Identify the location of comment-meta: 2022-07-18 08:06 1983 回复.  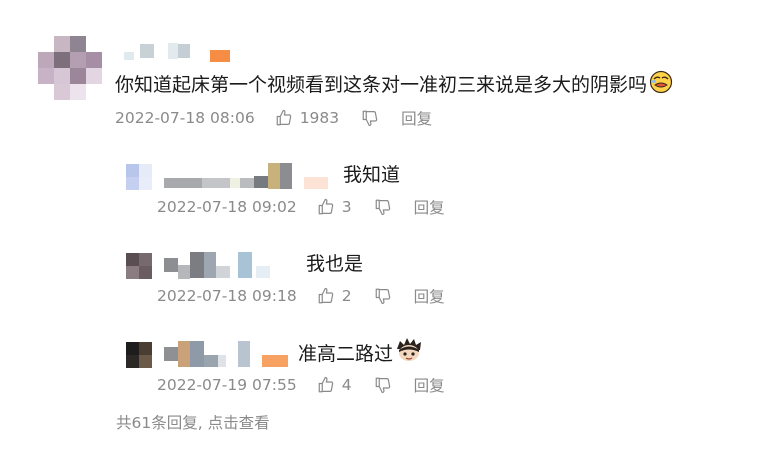
(273, 118).